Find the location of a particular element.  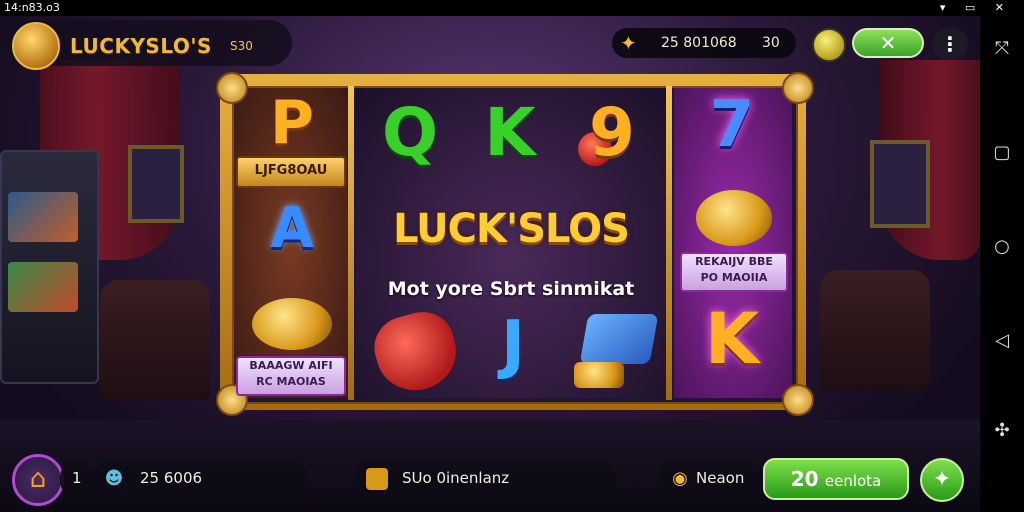

bonus-pill: ◉ Neaon is located at coordinates (710, 479).